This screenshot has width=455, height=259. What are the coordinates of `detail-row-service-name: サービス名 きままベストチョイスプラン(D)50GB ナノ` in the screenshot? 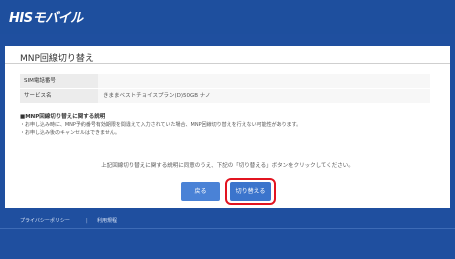 It's located at (225, 96).